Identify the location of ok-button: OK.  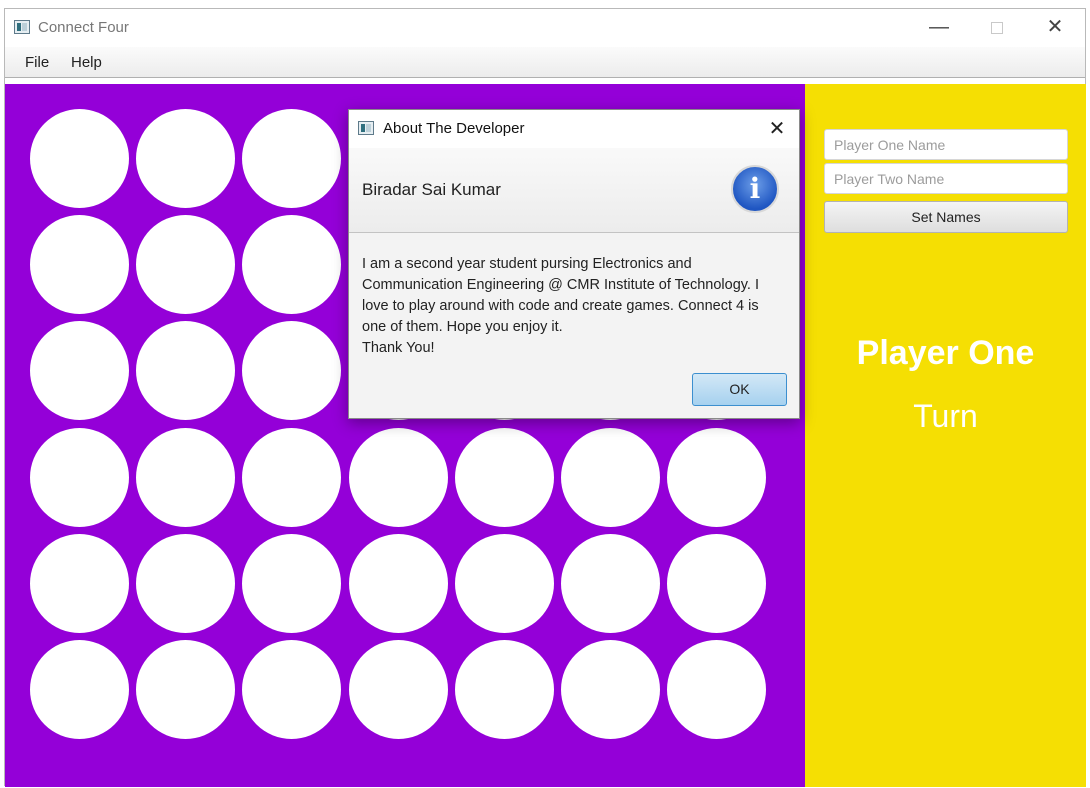
(739, 389).